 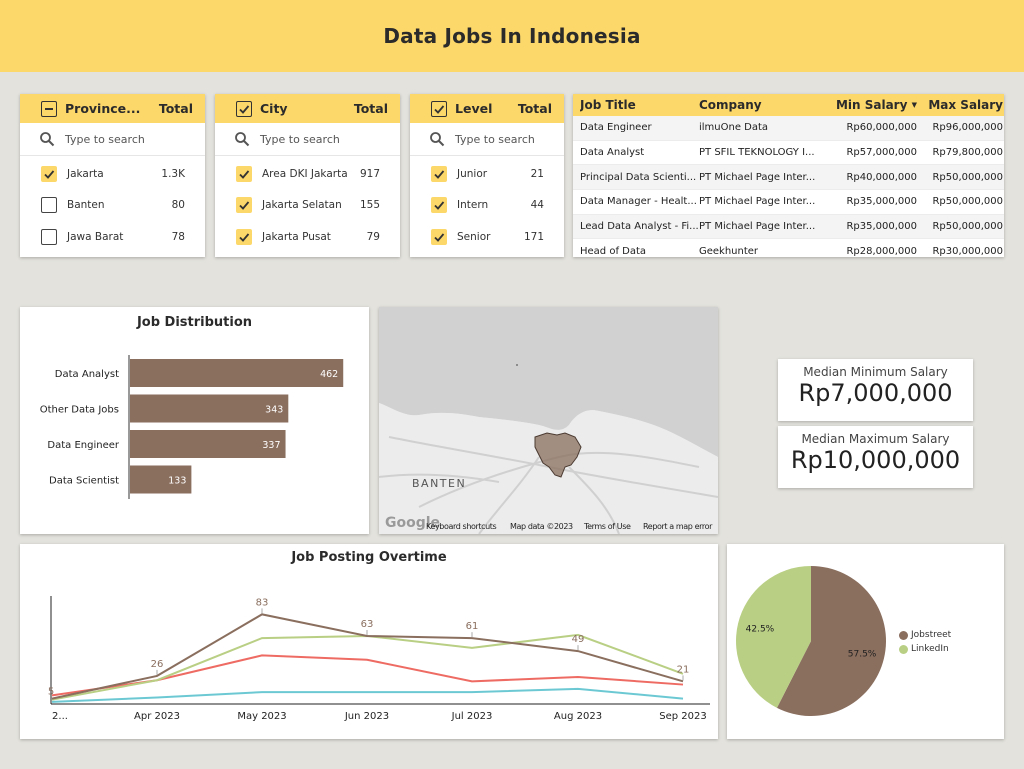 I want to click on cell-max: Rp79,800,000, so click(x=967, y=153).